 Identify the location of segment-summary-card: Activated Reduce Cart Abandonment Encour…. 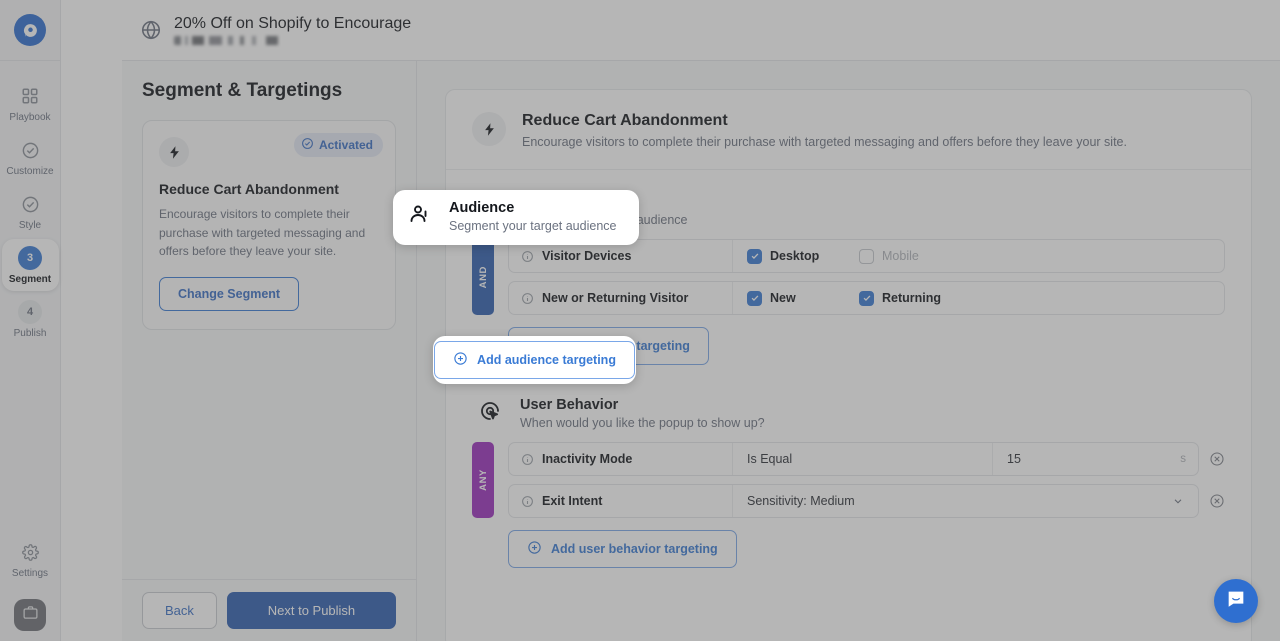
(269, 225).